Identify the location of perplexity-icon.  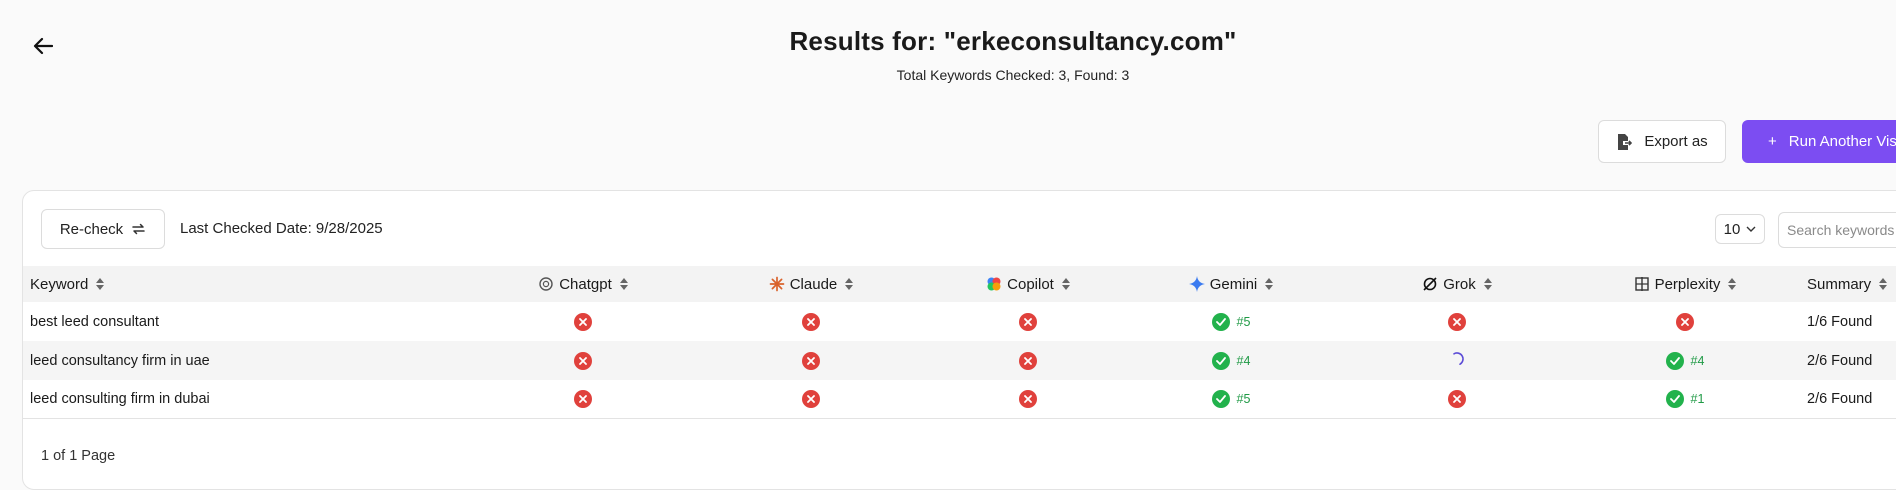
(1641, 284).